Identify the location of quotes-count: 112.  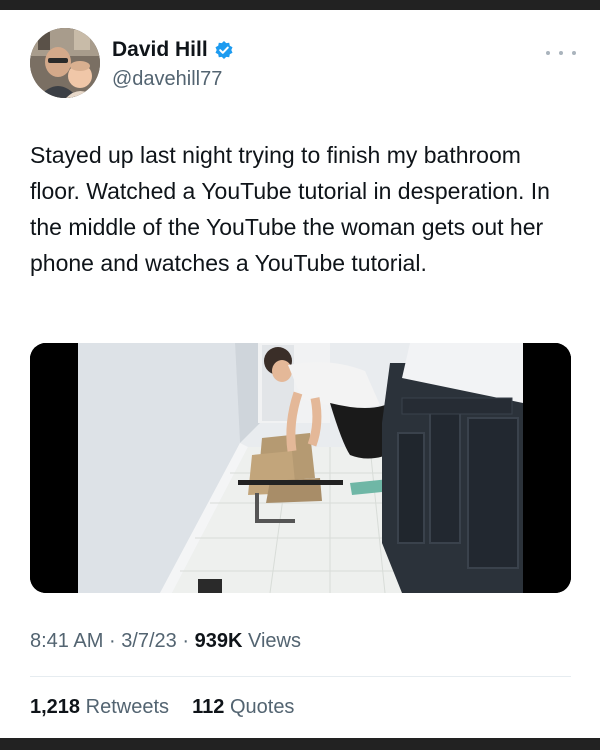
(208, 707).